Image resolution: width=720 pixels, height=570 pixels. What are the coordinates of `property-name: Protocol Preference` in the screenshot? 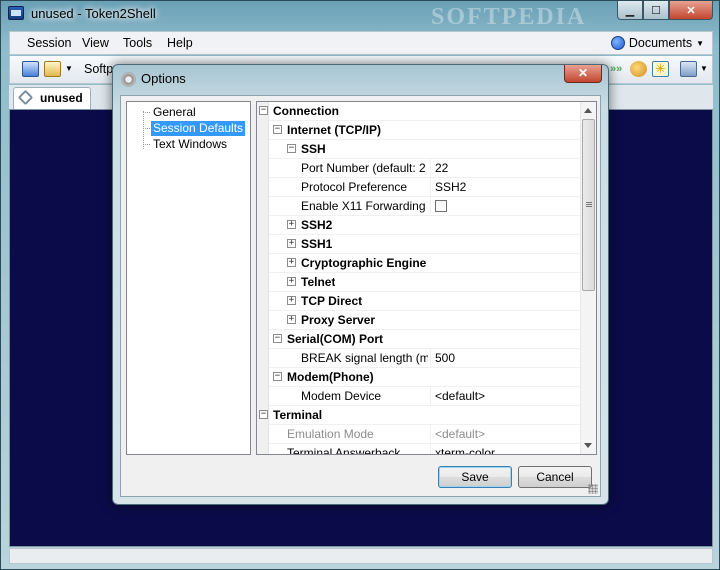 It's located at (354, 187).